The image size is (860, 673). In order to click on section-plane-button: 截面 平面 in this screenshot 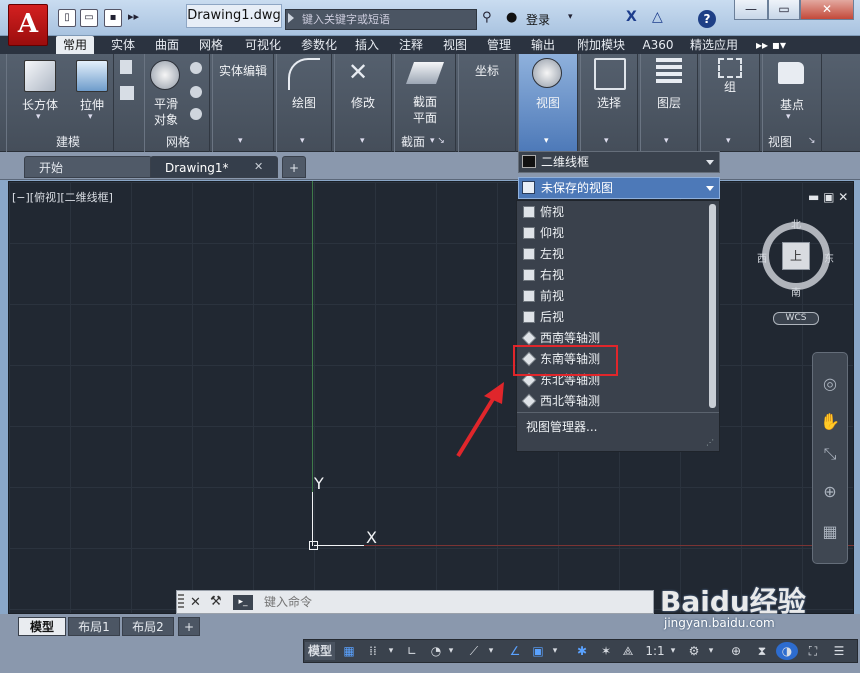, I will do `click(425, 110)`.